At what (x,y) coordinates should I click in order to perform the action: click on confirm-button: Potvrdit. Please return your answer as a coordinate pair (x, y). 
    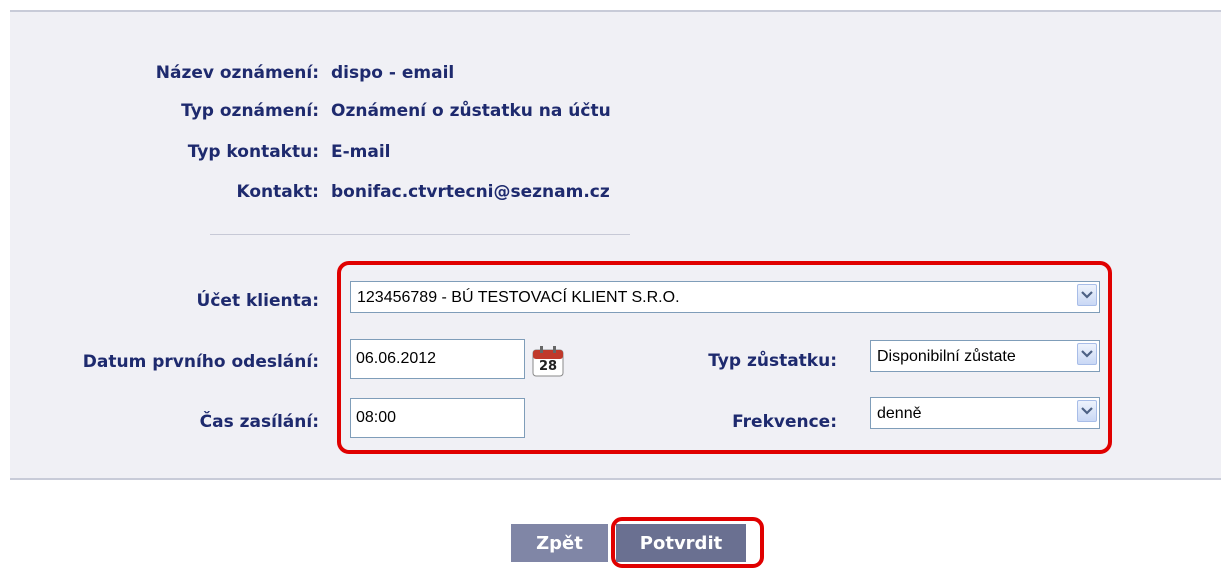
    Looking at the image, I should click on (681, 543).